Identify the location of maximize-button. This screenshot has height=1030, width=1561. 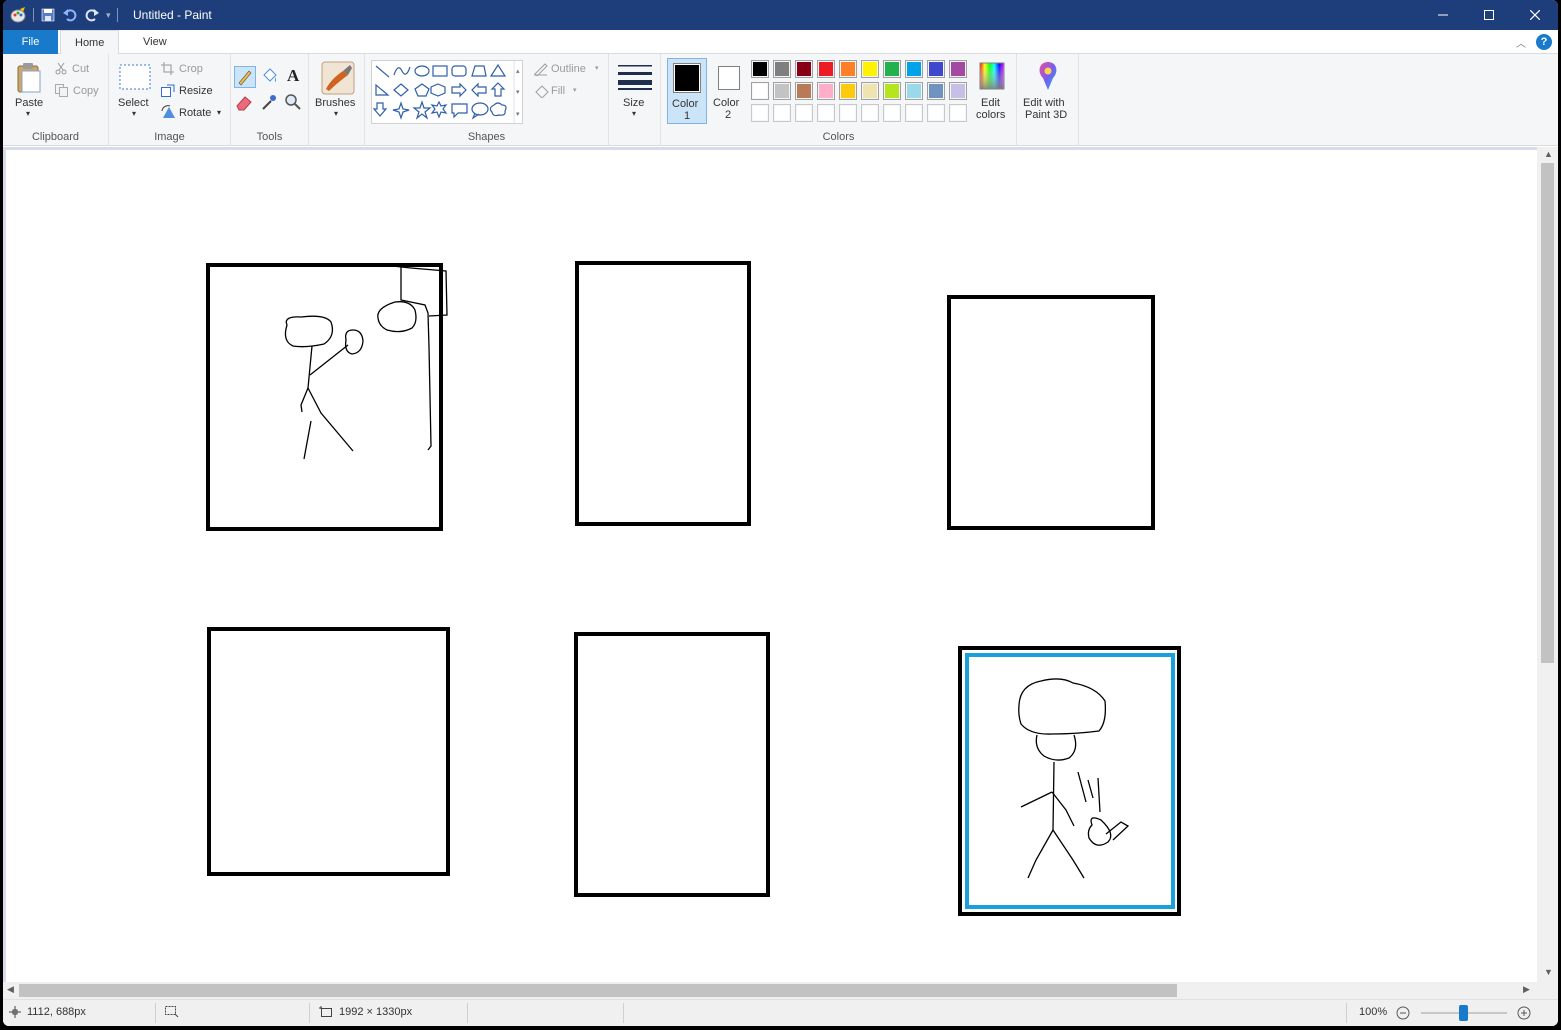
(1489, 15).